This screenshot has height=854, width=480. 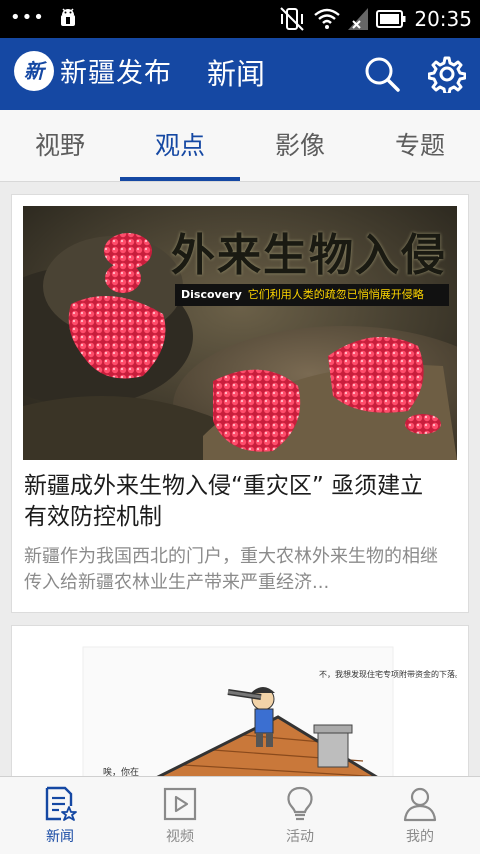 I want to click on page-title: 新闻, so click(x=236, y=74).